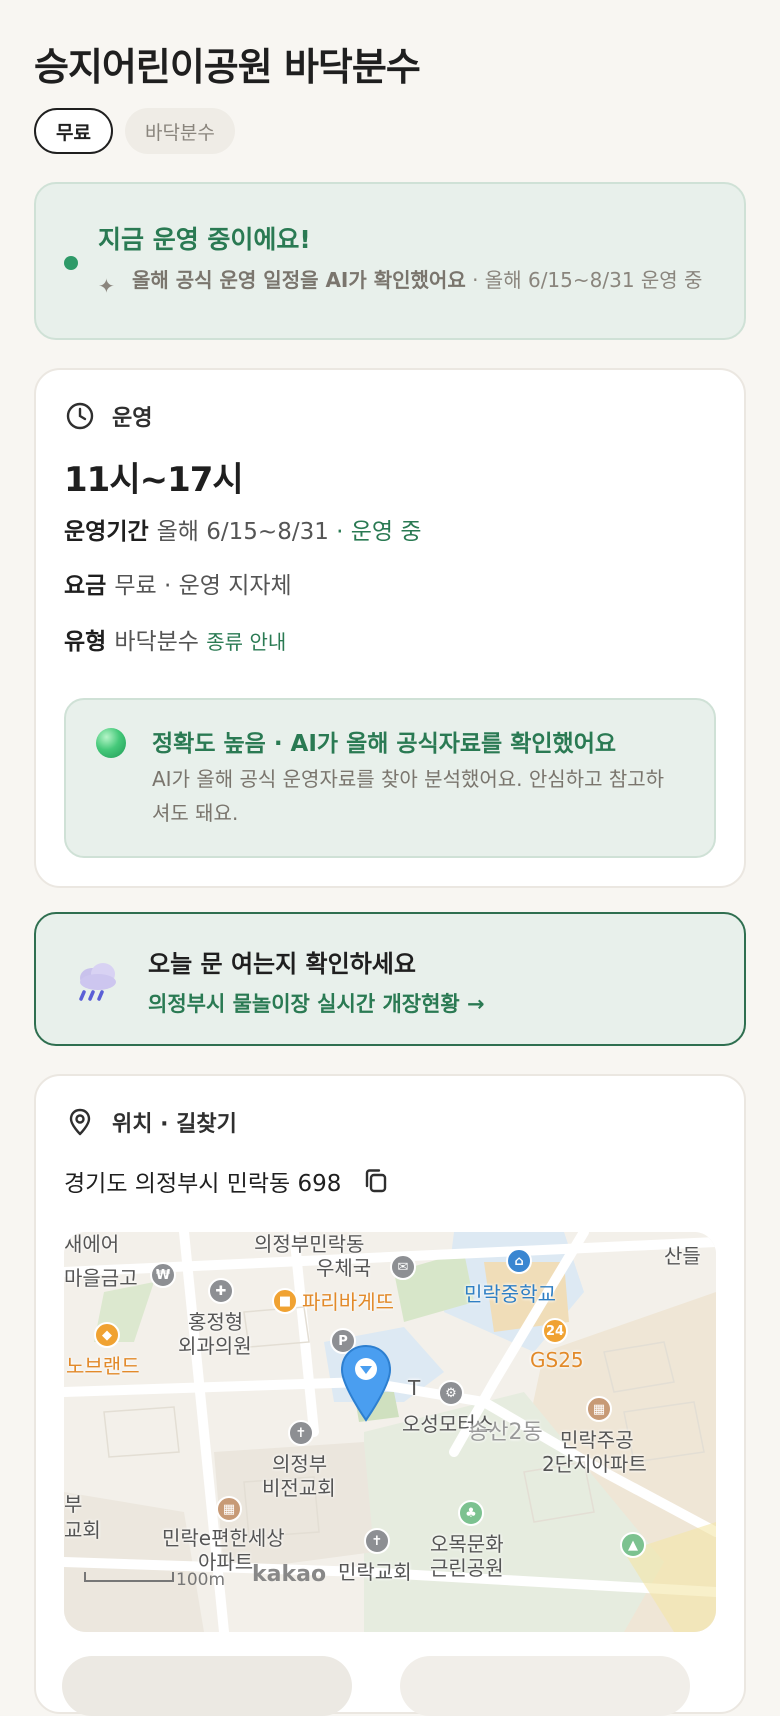 This screenshot has height=1716, width=780. What do you see at coordinates (85, 642) in the screenshot?
I see `type-label: 유형` at bounding box center [85, 642].